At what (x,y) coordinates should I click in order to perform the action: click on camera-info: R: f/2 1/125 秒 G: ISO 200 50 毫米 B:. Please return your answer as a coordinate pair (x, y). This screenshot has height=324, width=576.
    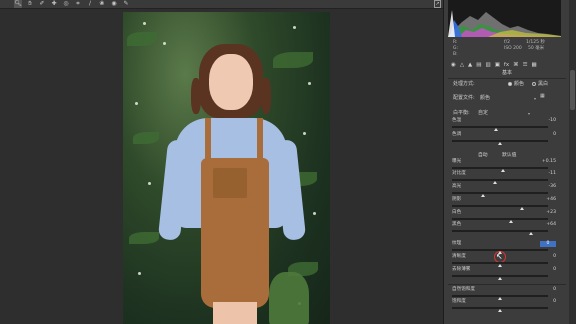
    Looking at the image, I should click on (507, 48).